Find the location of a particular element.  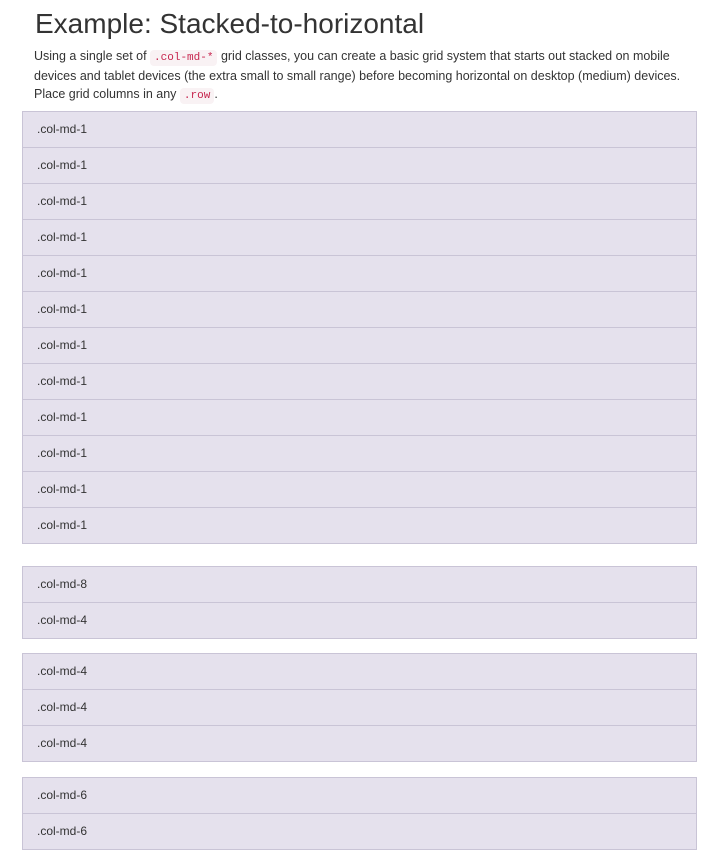

code-row: .row is located at coordinates (197, 95).